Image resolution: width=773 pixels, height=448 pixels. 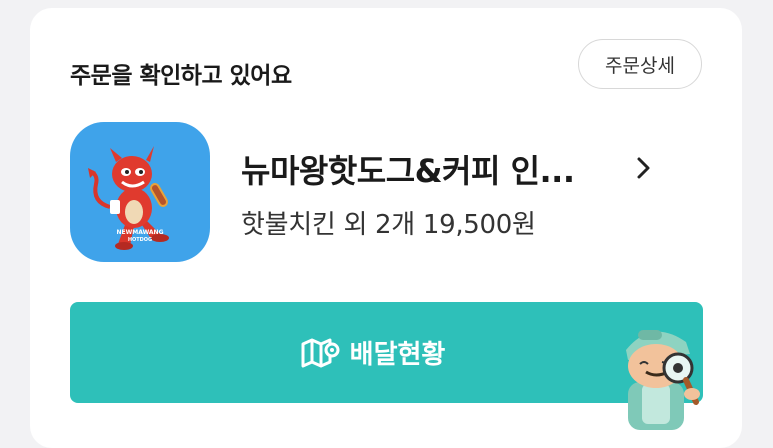 What do you see at coordinates (397, 355) in the screenshot?
I see `delivery-status-label: 배달현황` at bounding box center [397, 355].